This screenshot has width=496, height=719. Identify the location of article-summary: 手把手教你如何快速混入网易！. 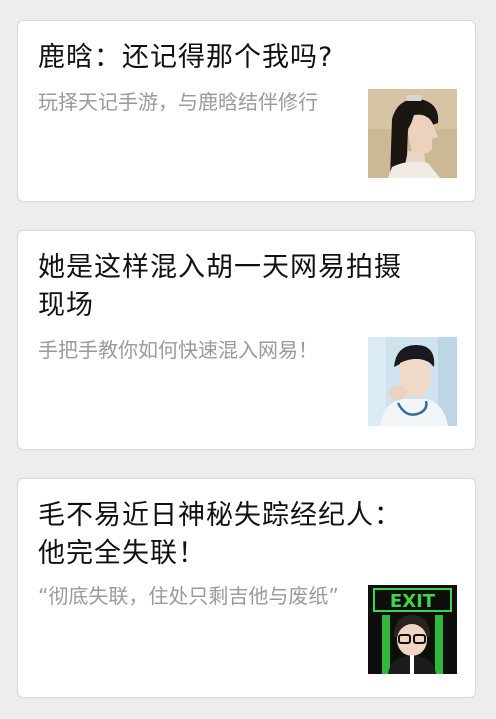
(178, 350).